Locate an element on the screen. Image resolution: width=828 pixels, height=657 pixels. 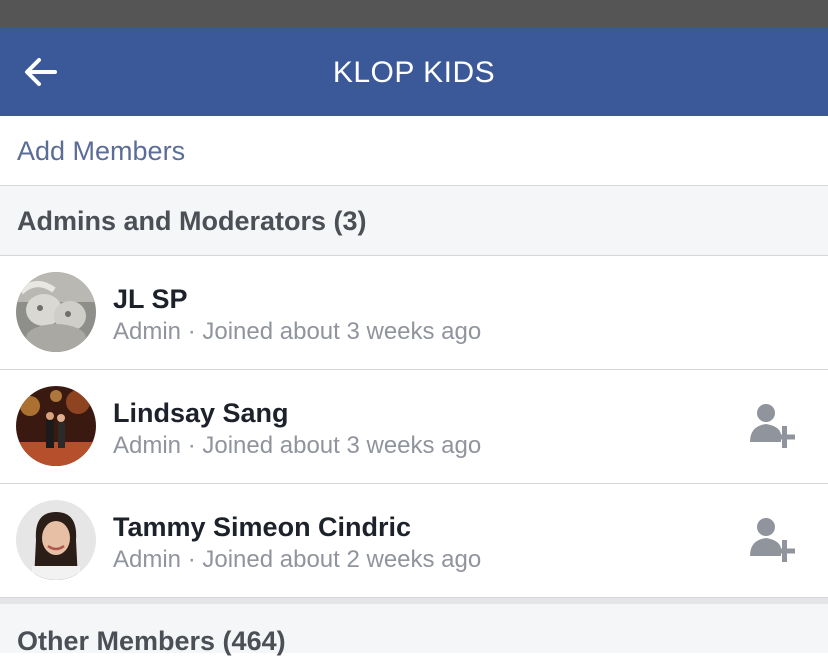
member-name: JL SP is located at coordinates (150, 299).